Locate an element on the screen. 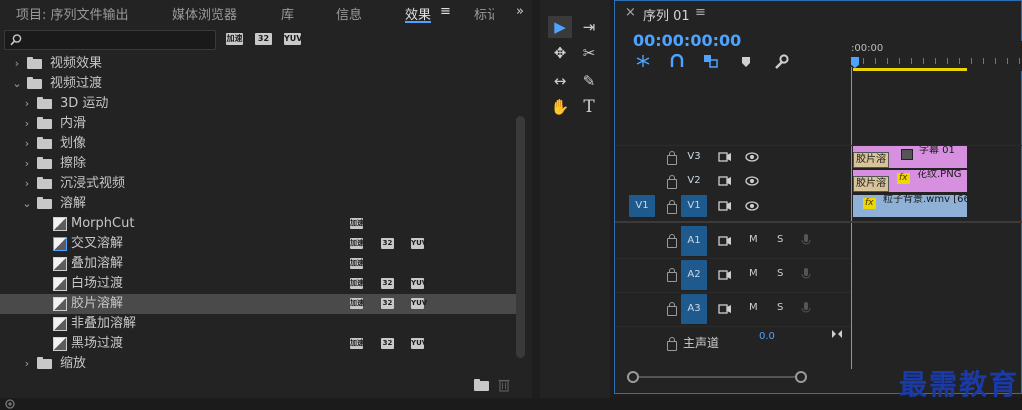 This screenshot has height=410, width=1022. tab-libraries: 库 is located at coordinates (287, 13).